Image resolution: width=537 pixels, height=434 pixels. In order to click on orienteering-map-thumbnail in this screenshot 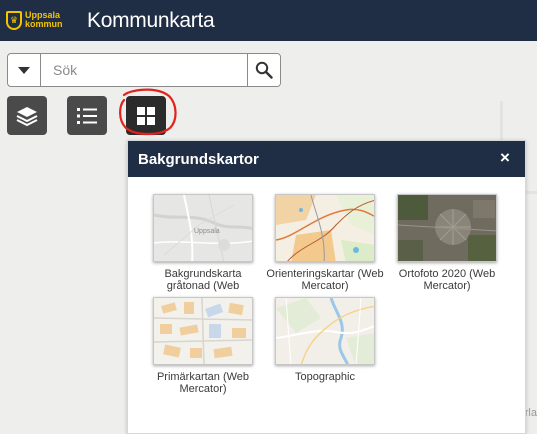, I will do `click(325, 228)`.